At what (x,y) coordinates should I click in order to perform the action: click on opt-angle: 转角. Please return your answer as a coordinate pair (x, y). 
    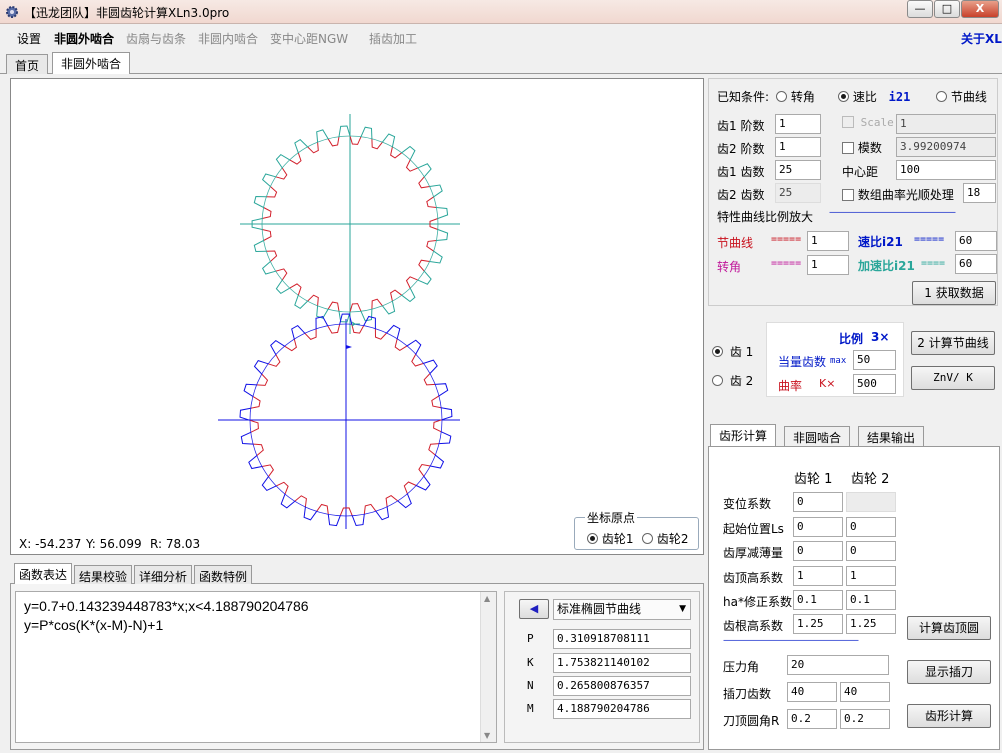
    Looking at the image, I should click on (795, 96).